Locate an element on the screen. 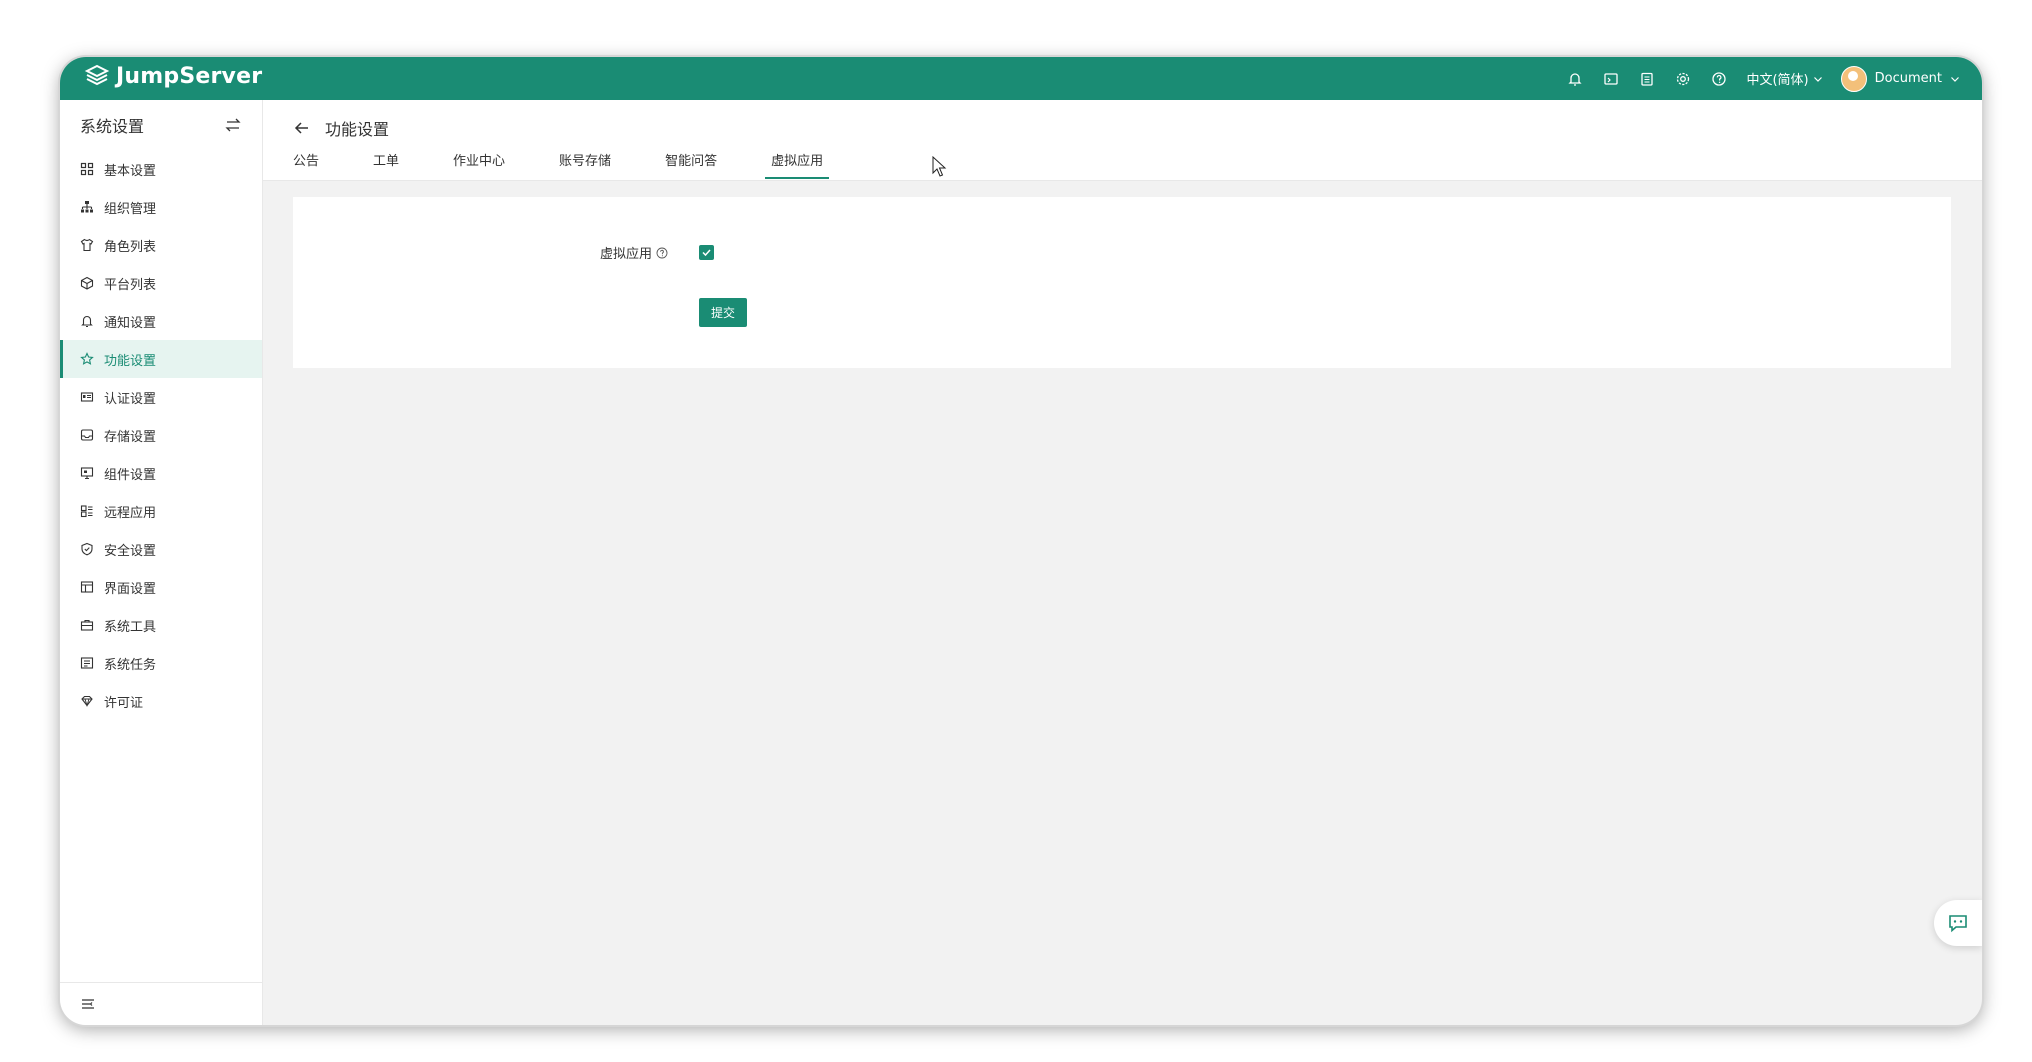  chat-icon is located at coordinates (1958, 924).